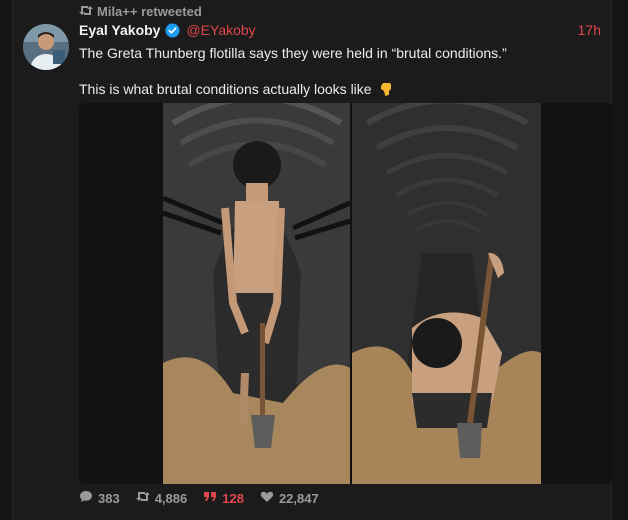 The image size is (628, 520). I want to click on quote-button: 128, so click(223, 498).